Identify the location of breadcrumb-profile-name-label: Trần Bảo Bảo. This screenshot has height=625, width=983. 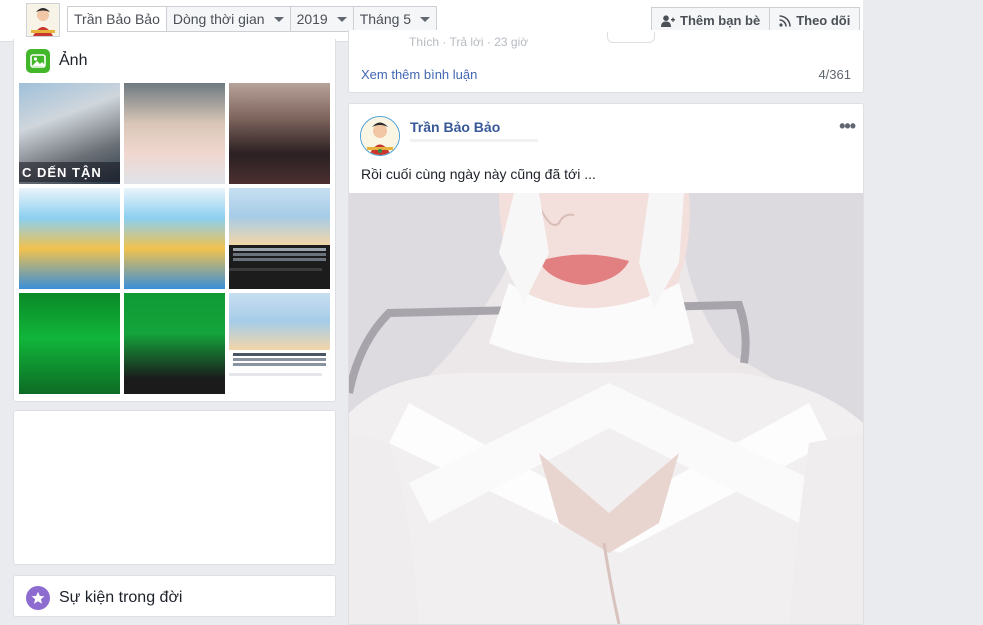
(117, 19).